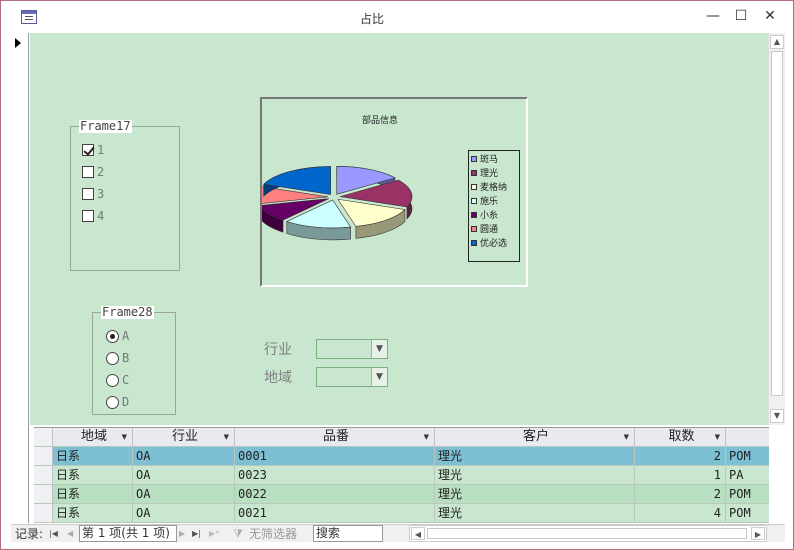 Image resolution: width=794 pixels, height=550 pixels. I want to click on cell-extra: PA, so click(747, 475).